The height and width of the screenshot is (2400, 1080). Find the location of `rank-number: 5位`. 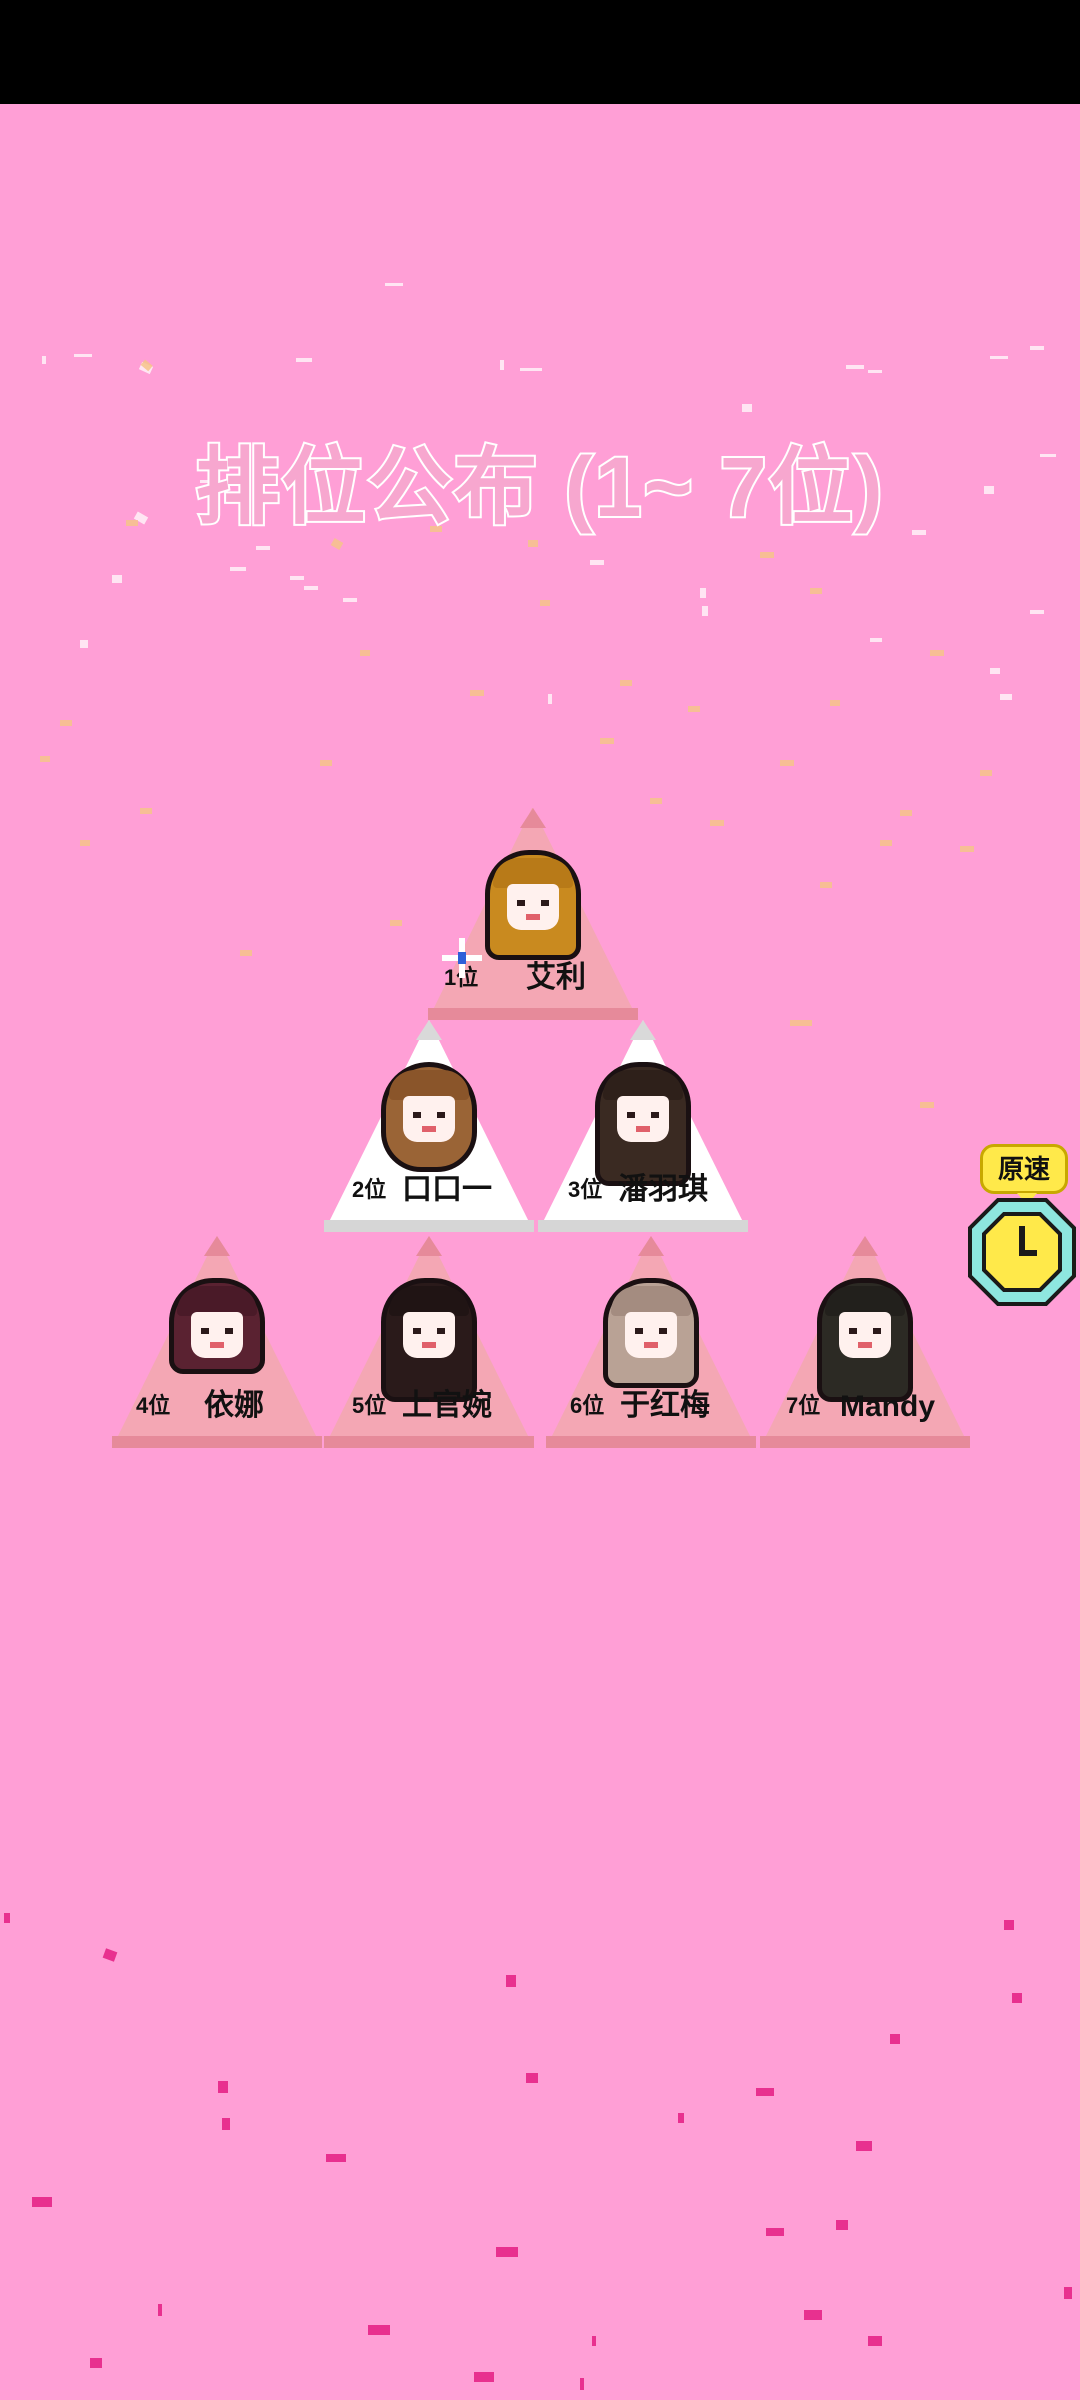

rank-number: 5位 is located at coordinates (369, 1405).